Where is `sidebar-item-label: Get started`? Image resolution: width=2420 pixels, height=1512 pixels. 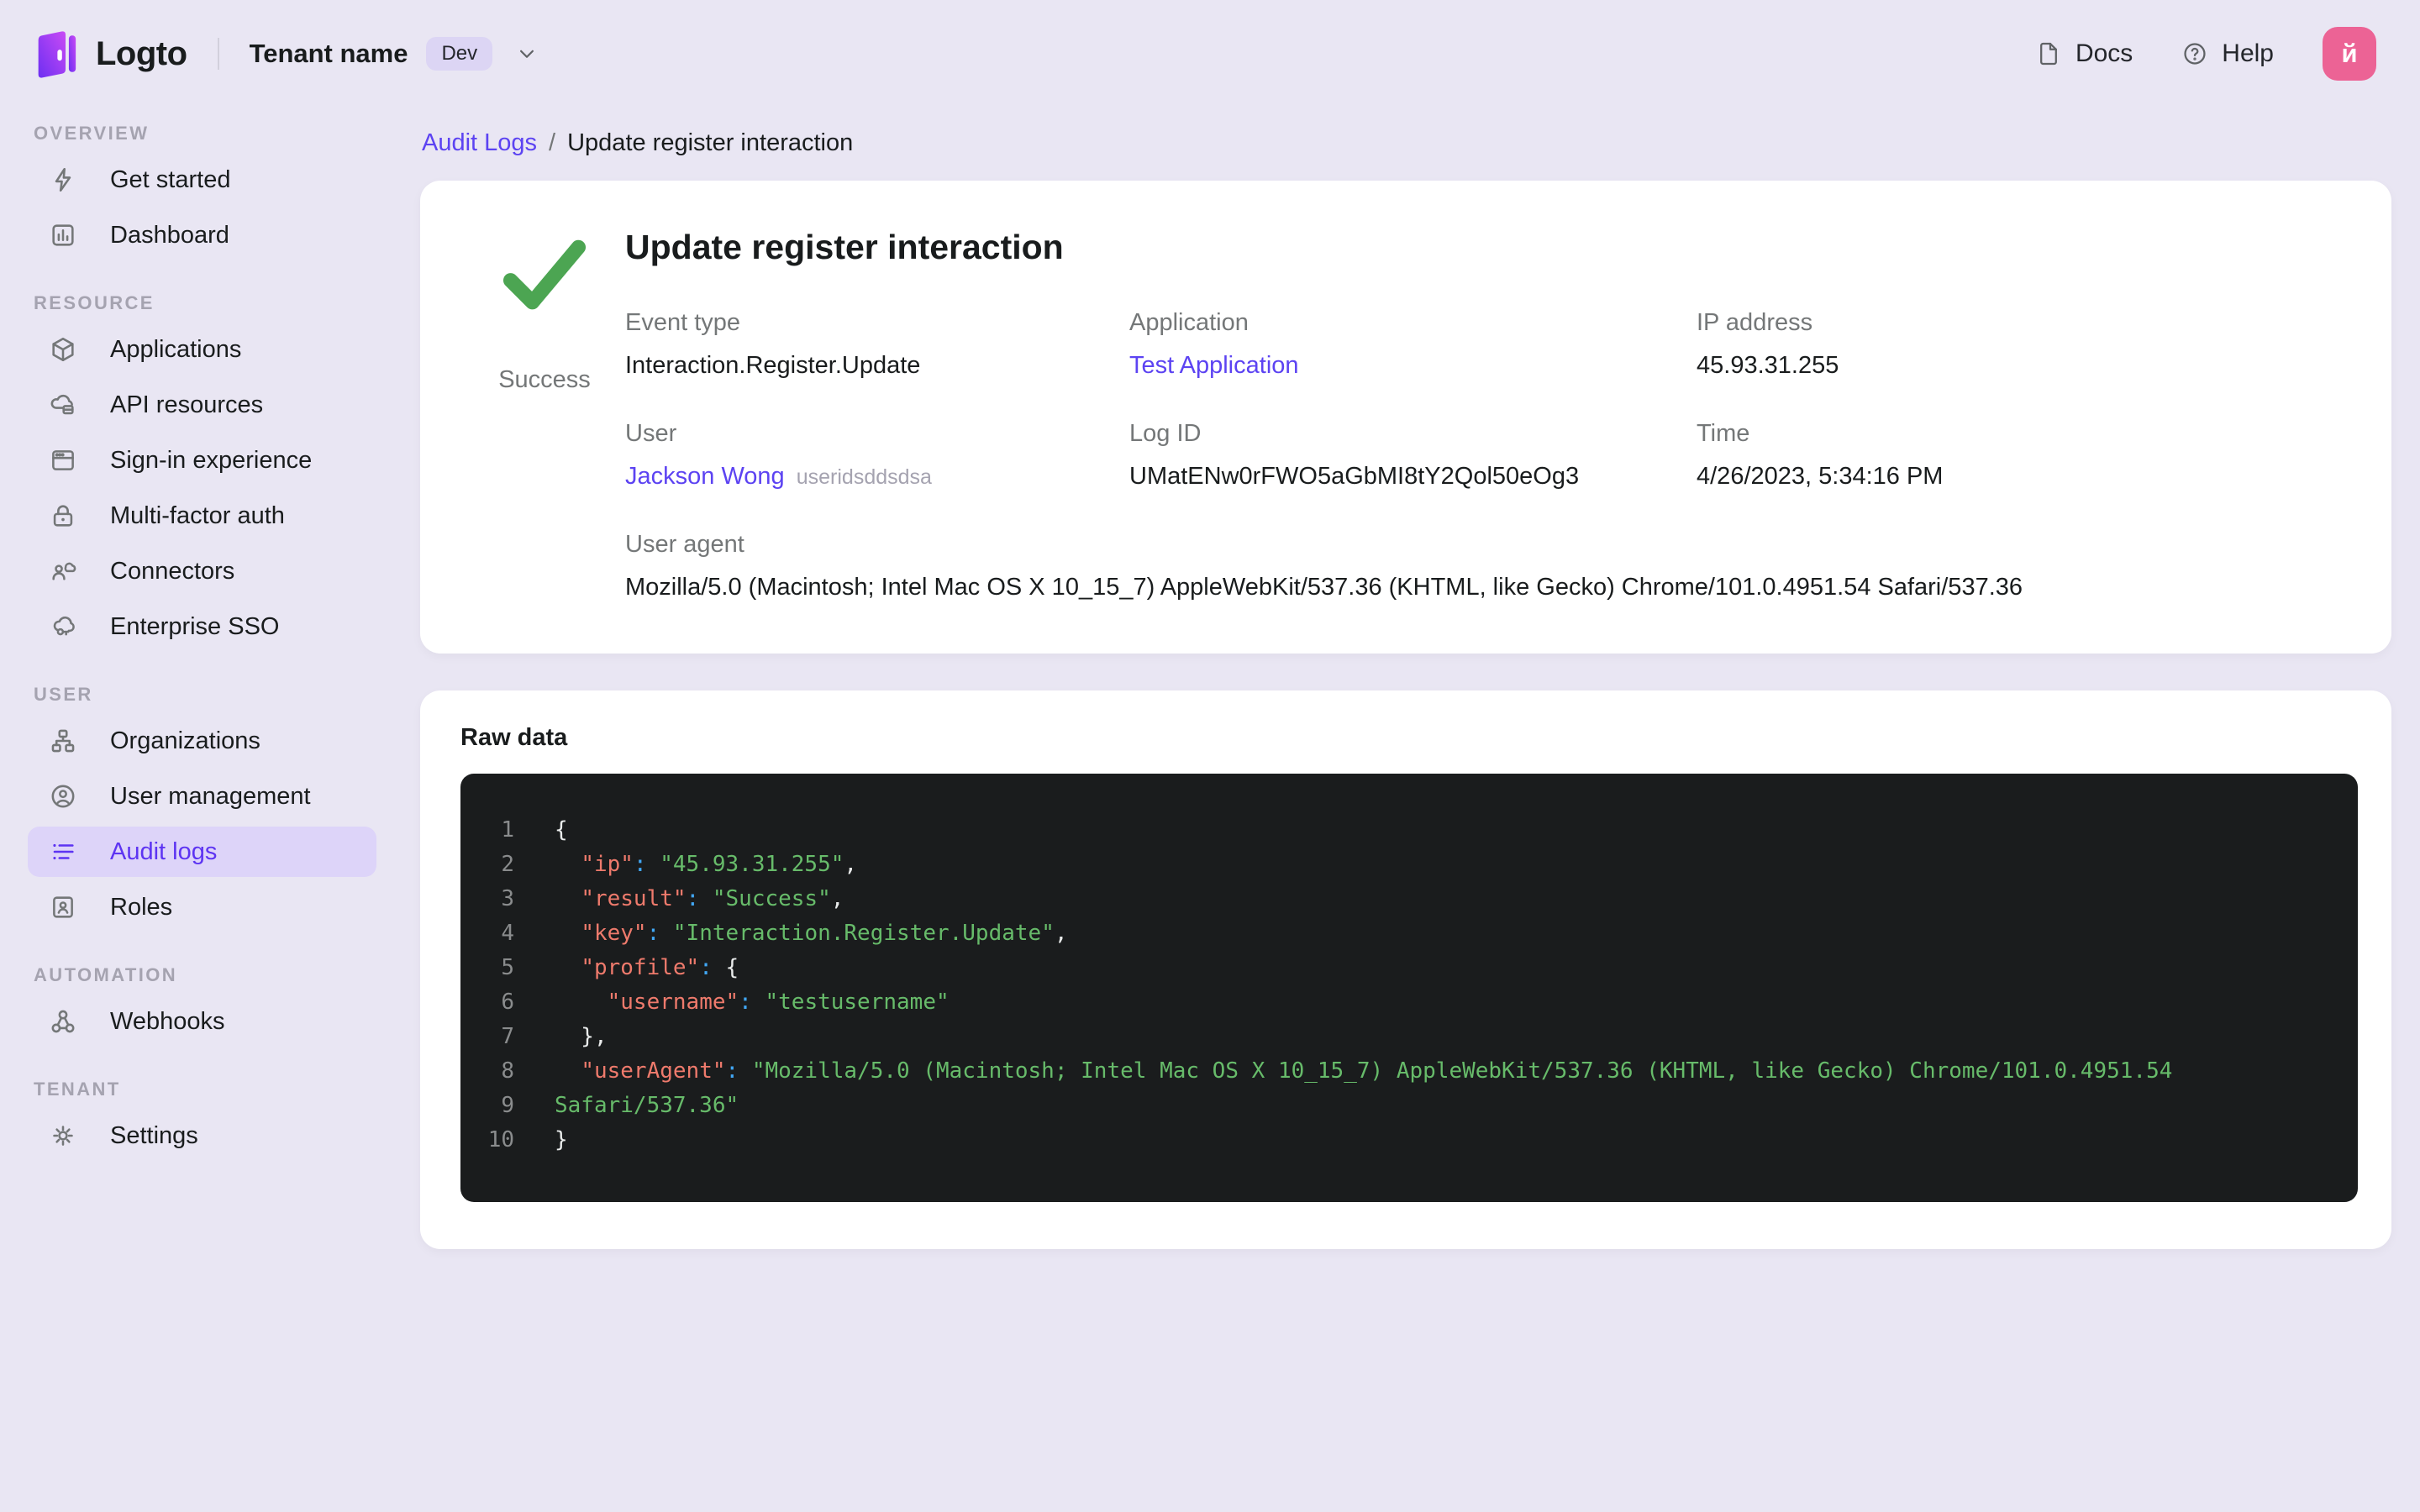 sidebar-item-label: Get started is located at coordinates (170, 179).